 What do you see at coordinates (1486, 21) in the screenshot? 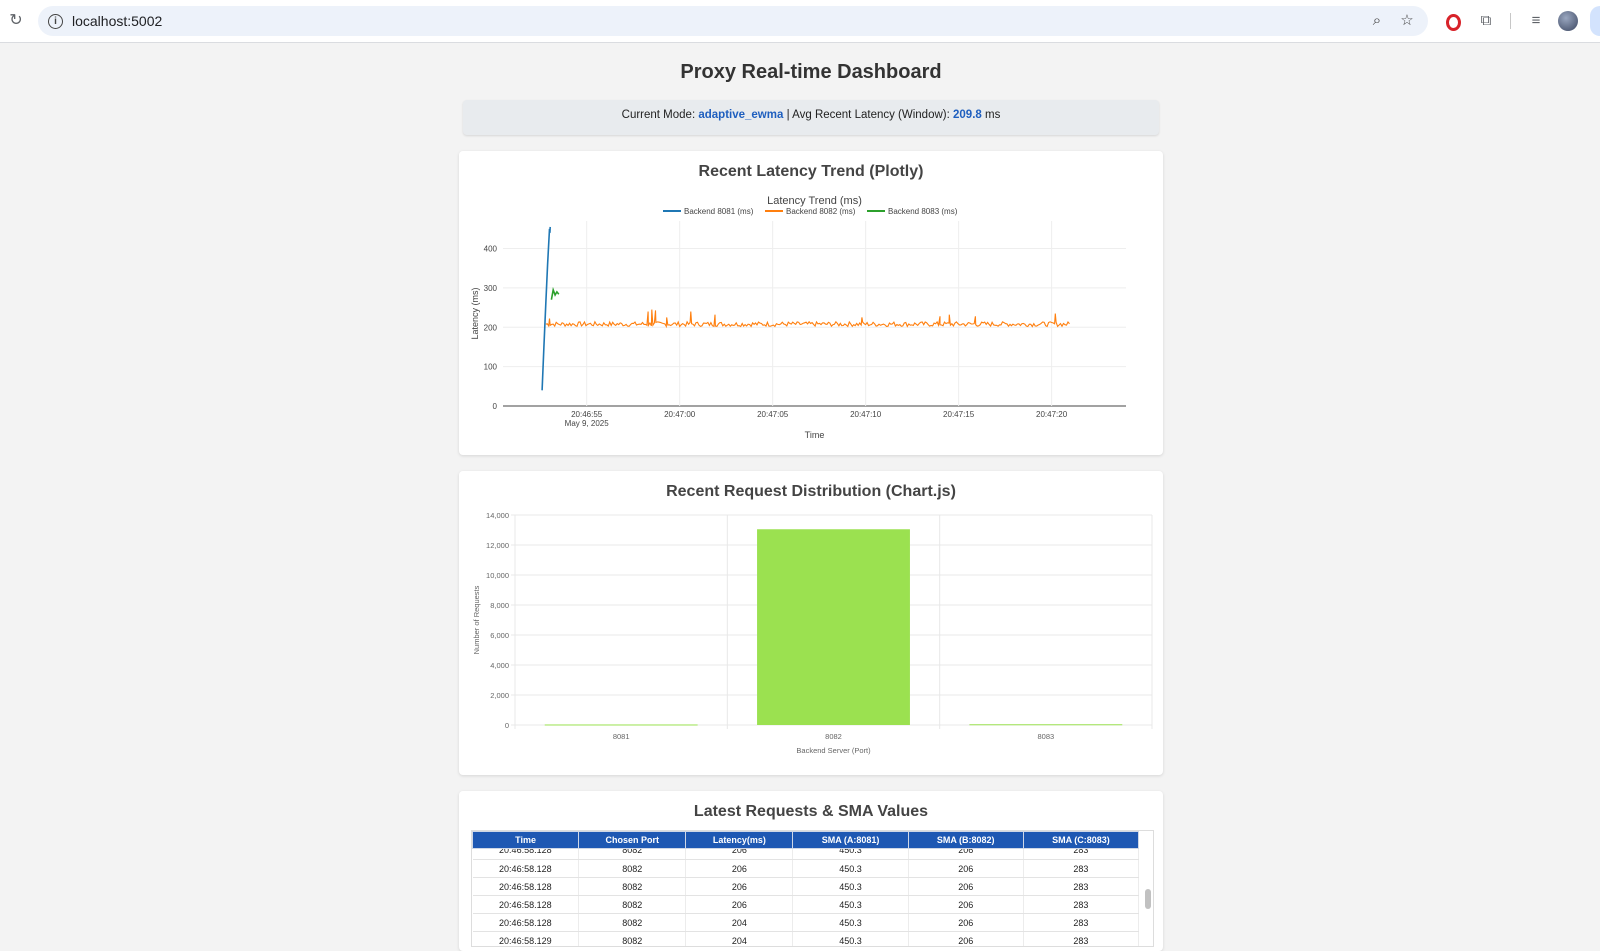
I see `extensions-puzzle-icon: ⧉` at bounding box center [1486, 21].